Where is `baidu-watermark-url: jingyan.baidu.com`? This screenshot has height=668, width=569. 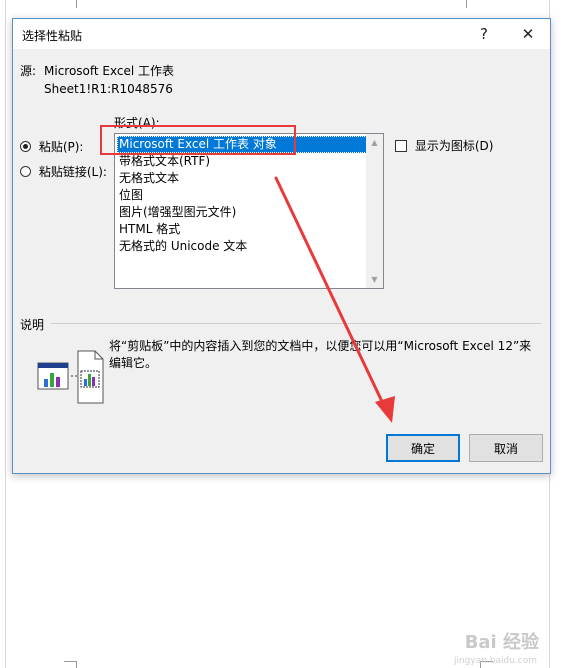
baidu-watermark-url: jingyan.baidu.com is located at coordinates (495, 661).